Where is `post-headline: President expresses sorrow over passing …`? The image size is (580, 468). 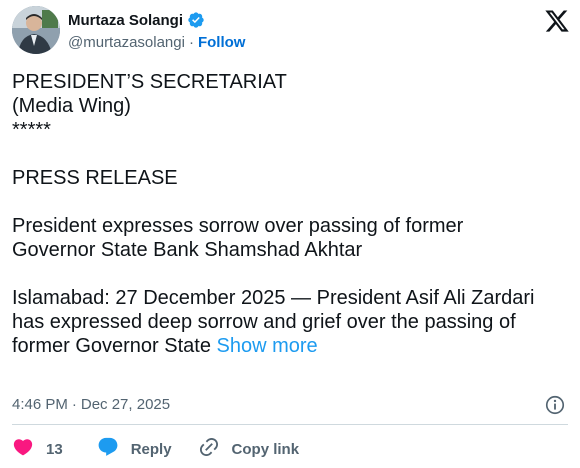 post-headline: President expresses sorrow over passing … is located at coordinates (238, 238).